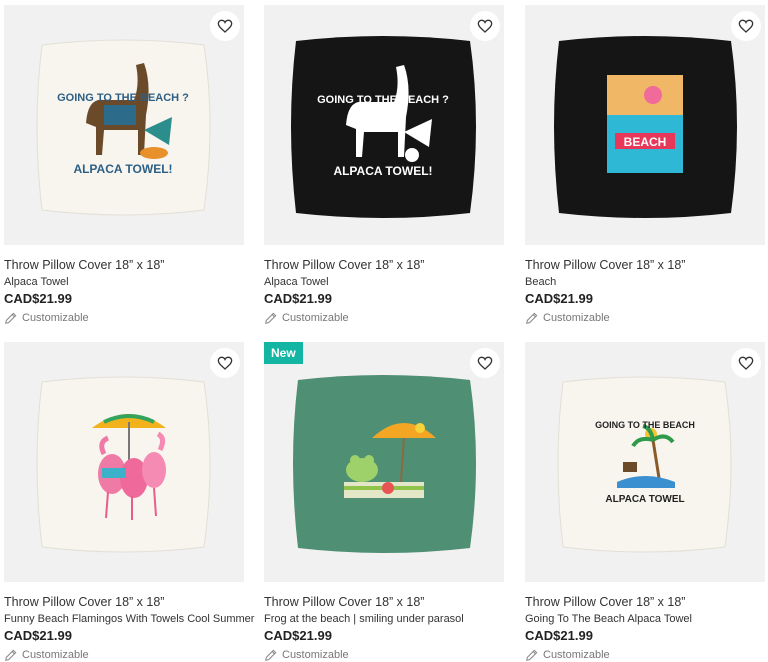 This screenshot has height=662, width=768. What do you see at coordinates (645, 425) in the screenshot?
I see `art-heading: GOING TO THE BEACH` at bounding box center [645, 425].